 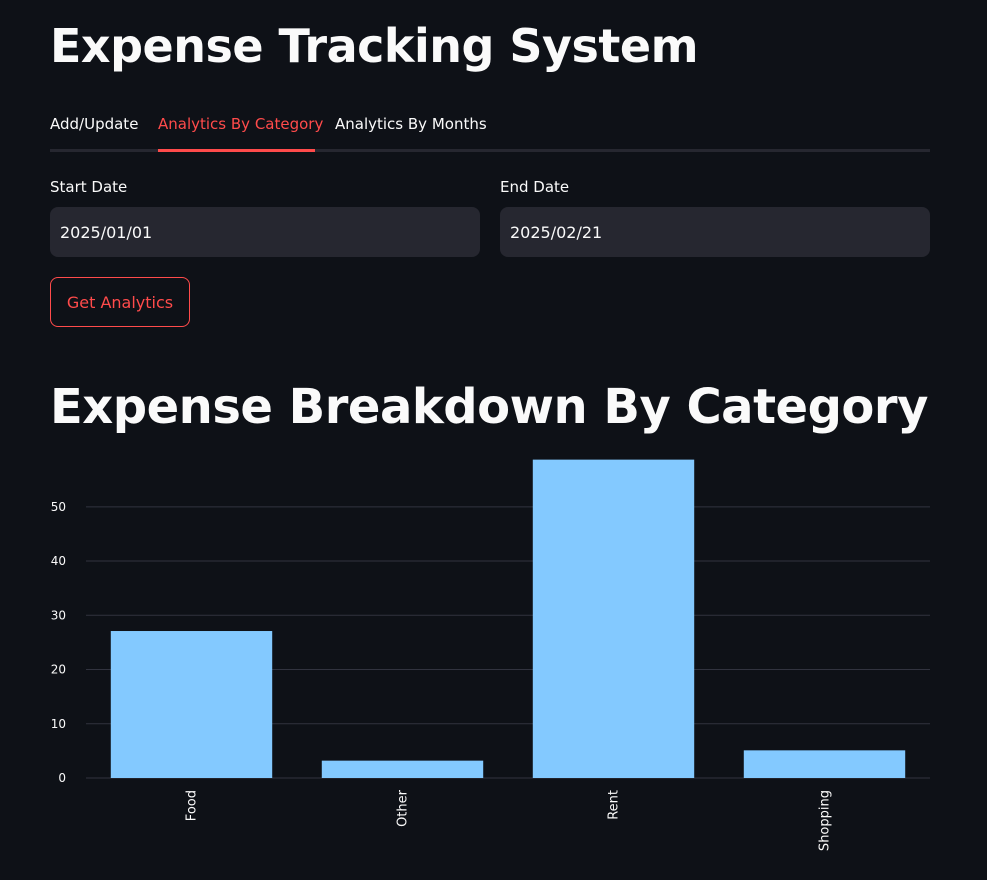 What do you see at coordinates (403, 808) in the screenshot?
I see `x-tick-label: Other` at bounding box center [403, 808].